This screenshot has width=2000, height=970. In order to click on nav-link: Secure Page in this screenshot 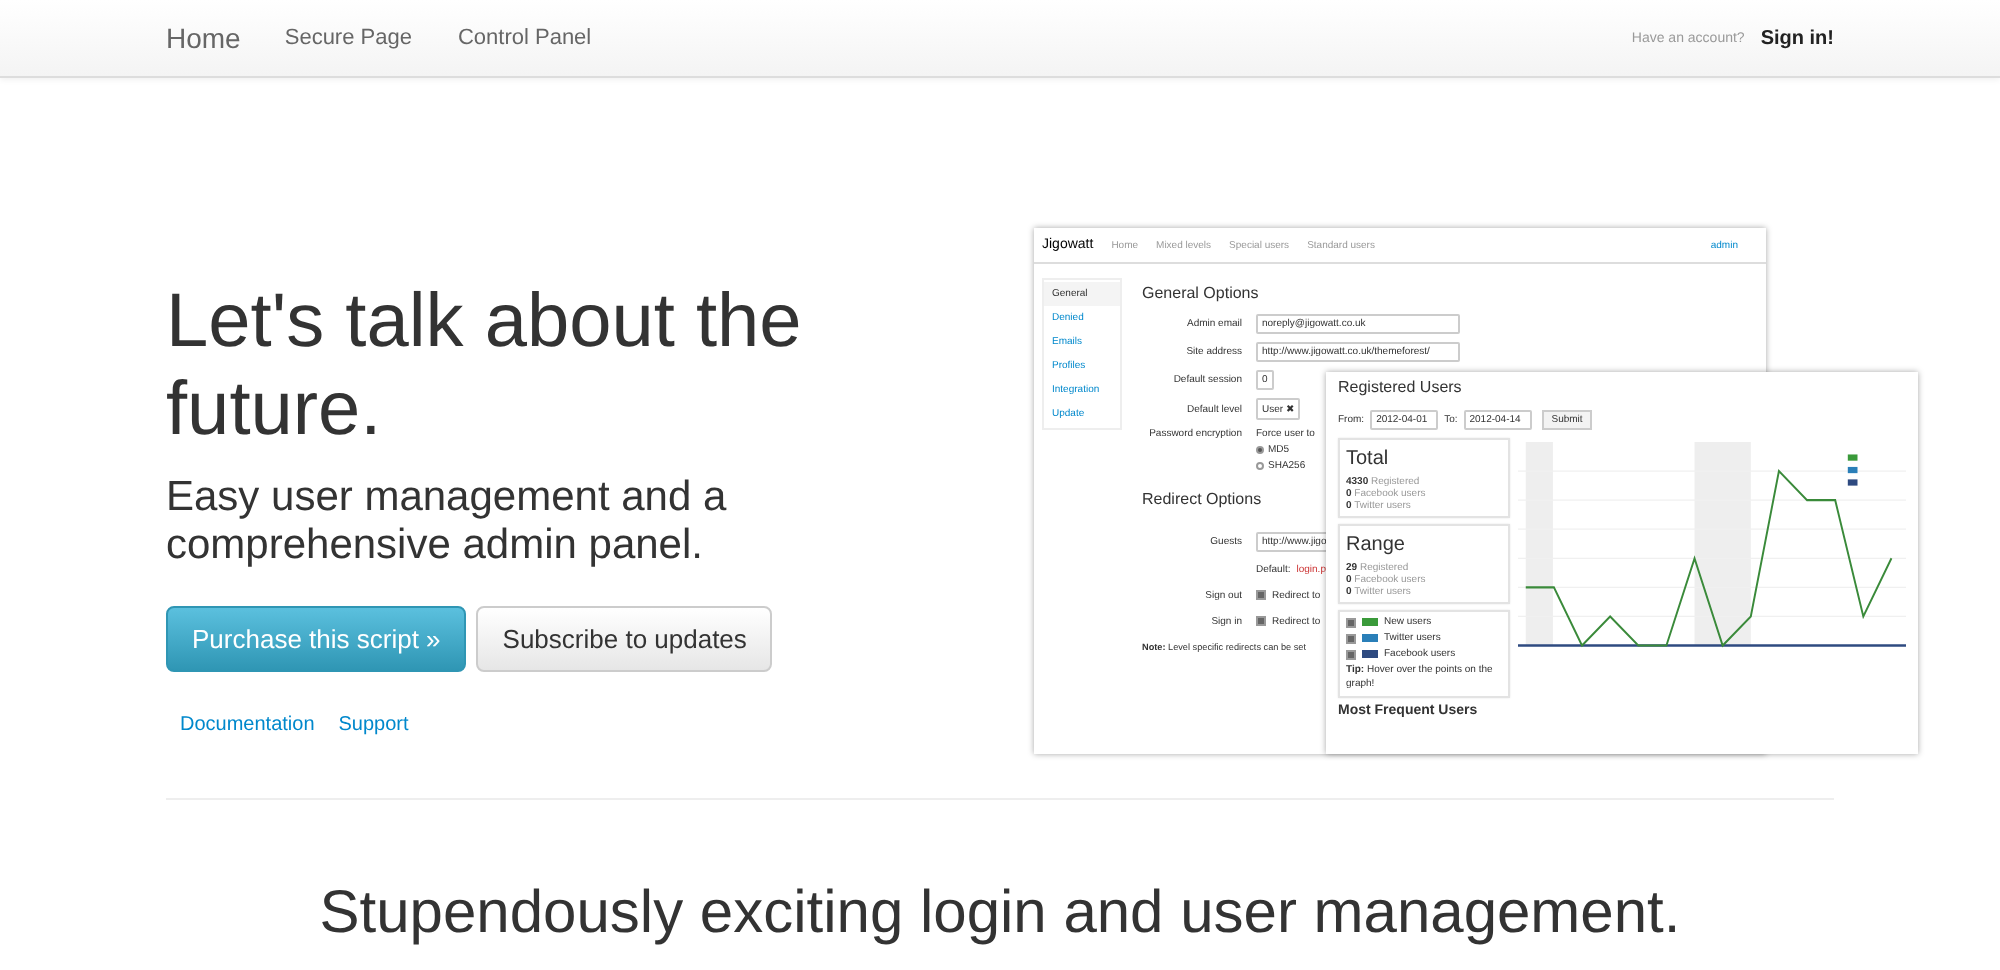, I will do `click(348, 38)`.